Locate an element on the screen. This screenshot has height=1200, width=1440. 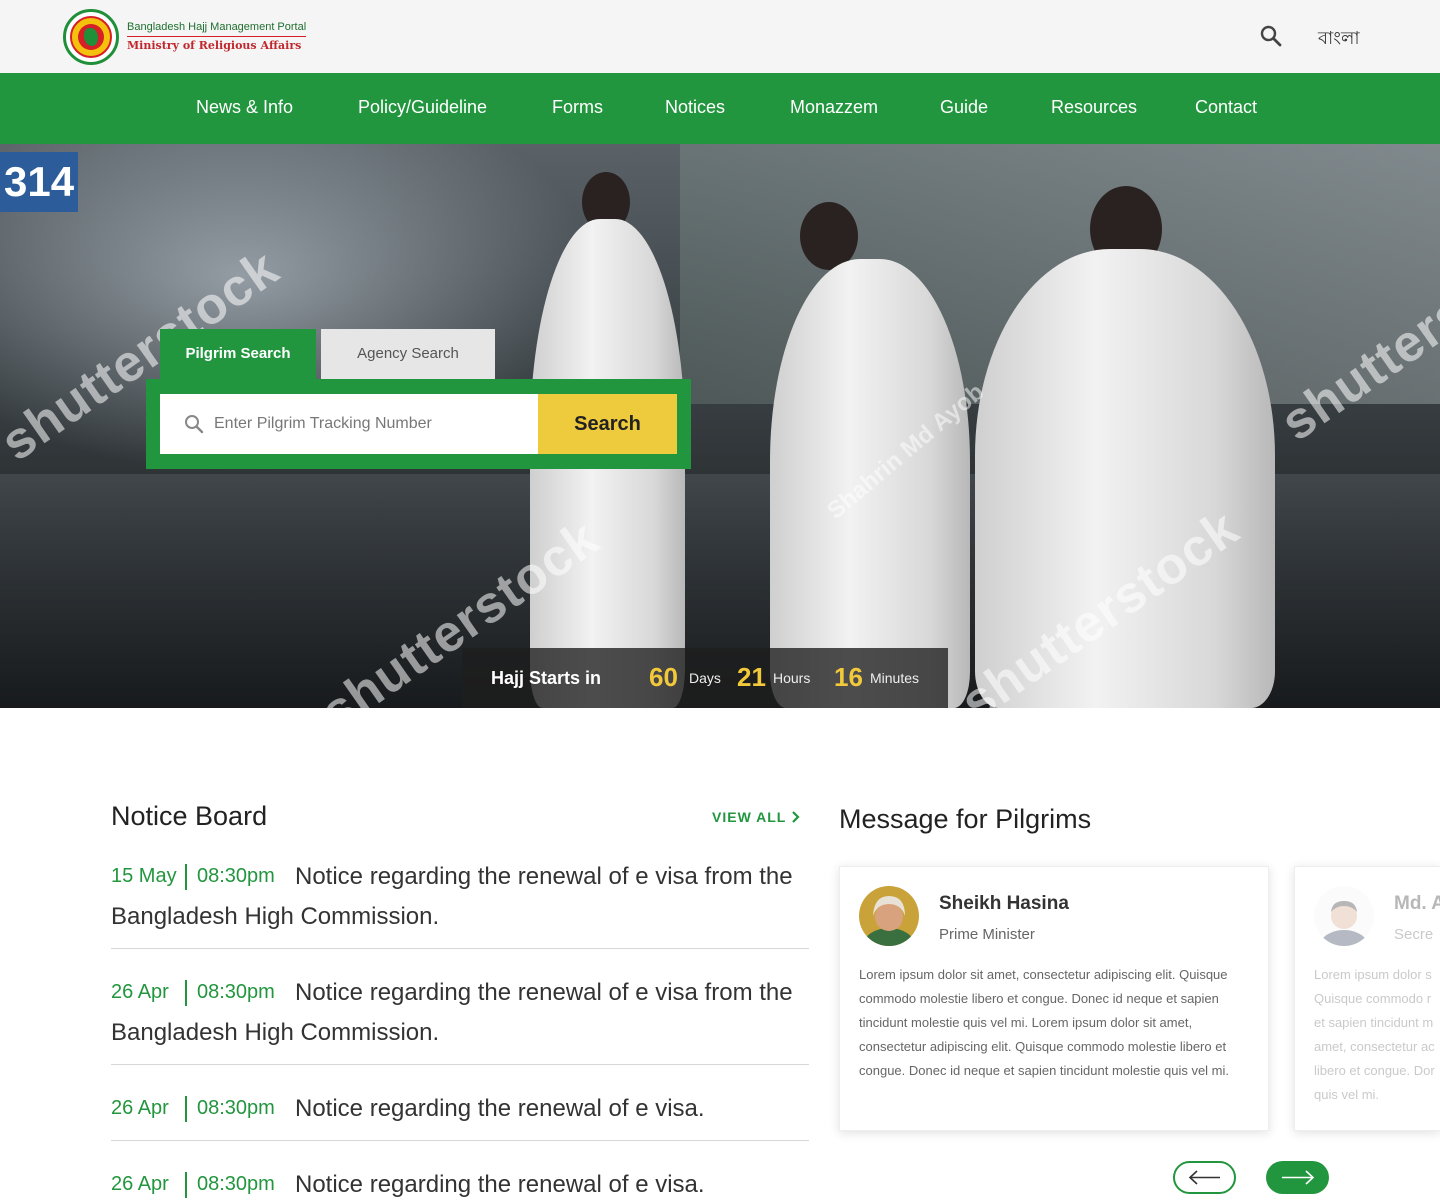
nav-item-news-info: News & Info is located at coordinates (244, 107).